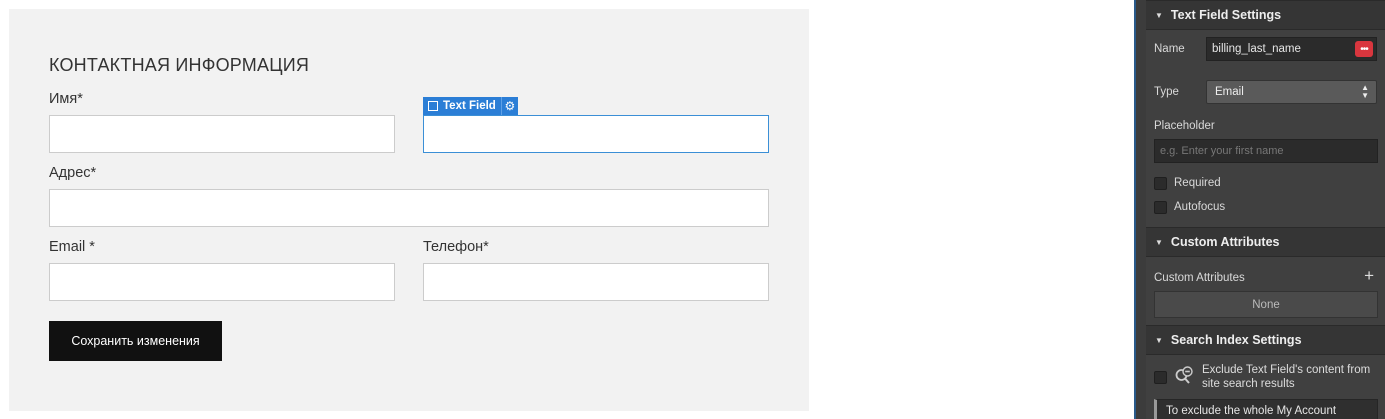 This screenshot has width=1385, height=419. I want to click on attributes-empty-state: None, so click(1266, 304).